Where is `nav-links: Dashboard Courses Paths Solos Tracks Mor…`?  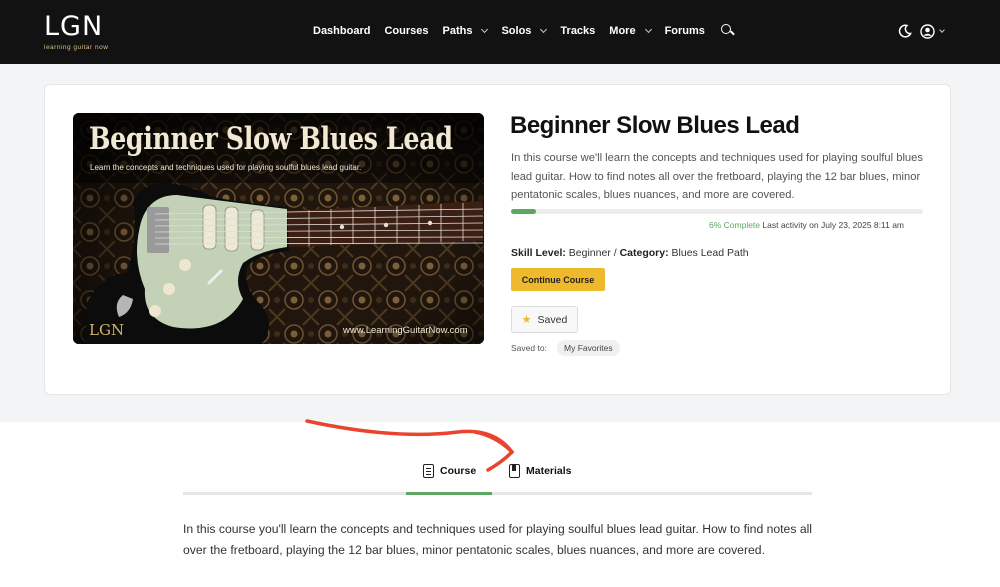 nav-links: Dashboard Courses Paths Solos Tracks Mor… is located at coordinates (524, 31).